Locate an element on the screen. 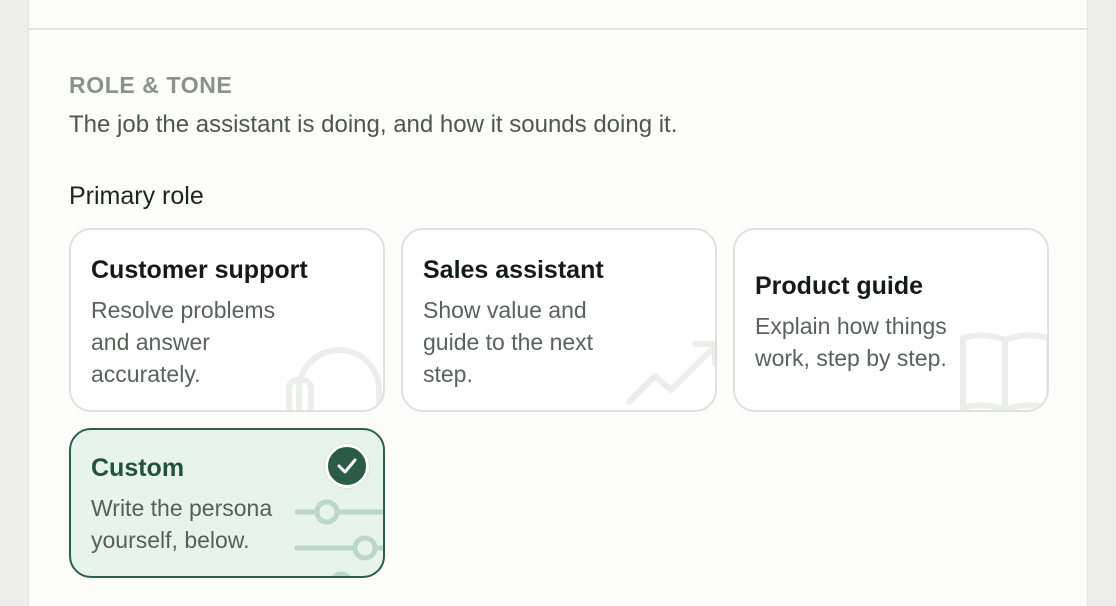 The width and height of the screenshot is (1116, 606). description-line: and answer is located at coordinates (150, 342).